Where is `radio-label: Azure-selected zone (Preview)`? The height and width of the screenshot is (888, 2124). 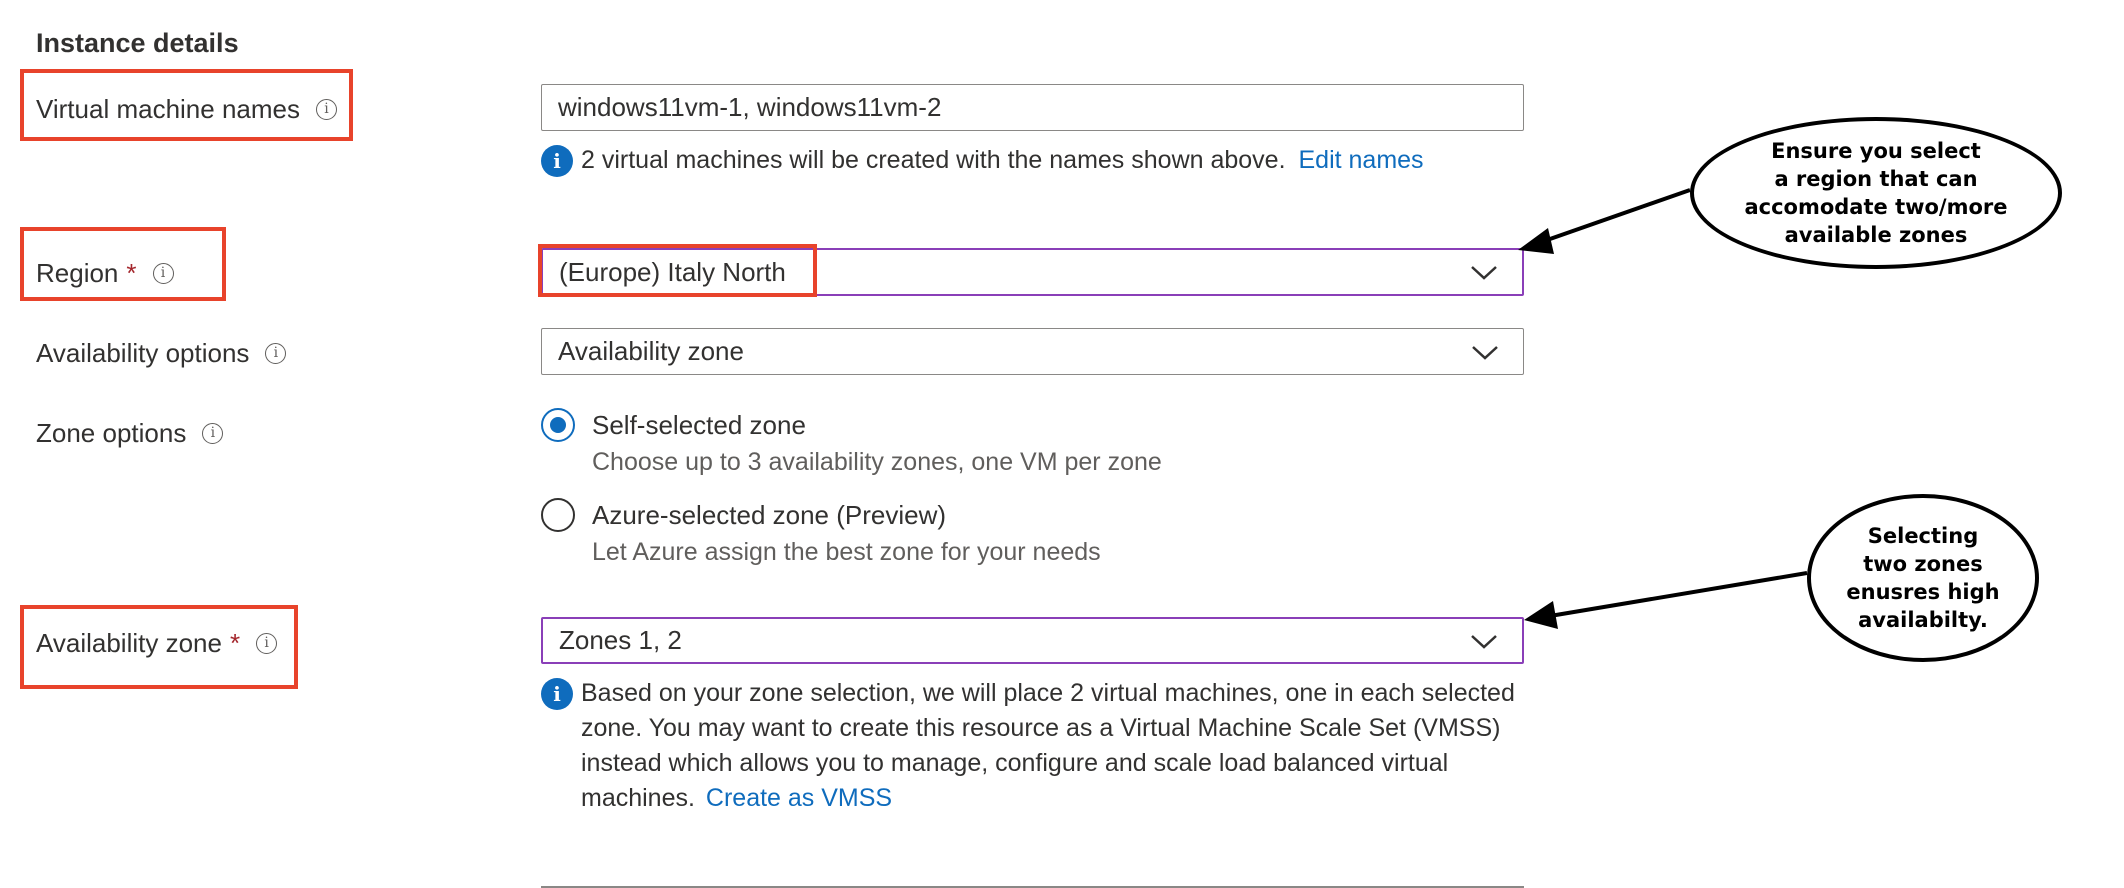 radio-label: Azure-selected zone (Preview) is located at coordinates (769, 515).